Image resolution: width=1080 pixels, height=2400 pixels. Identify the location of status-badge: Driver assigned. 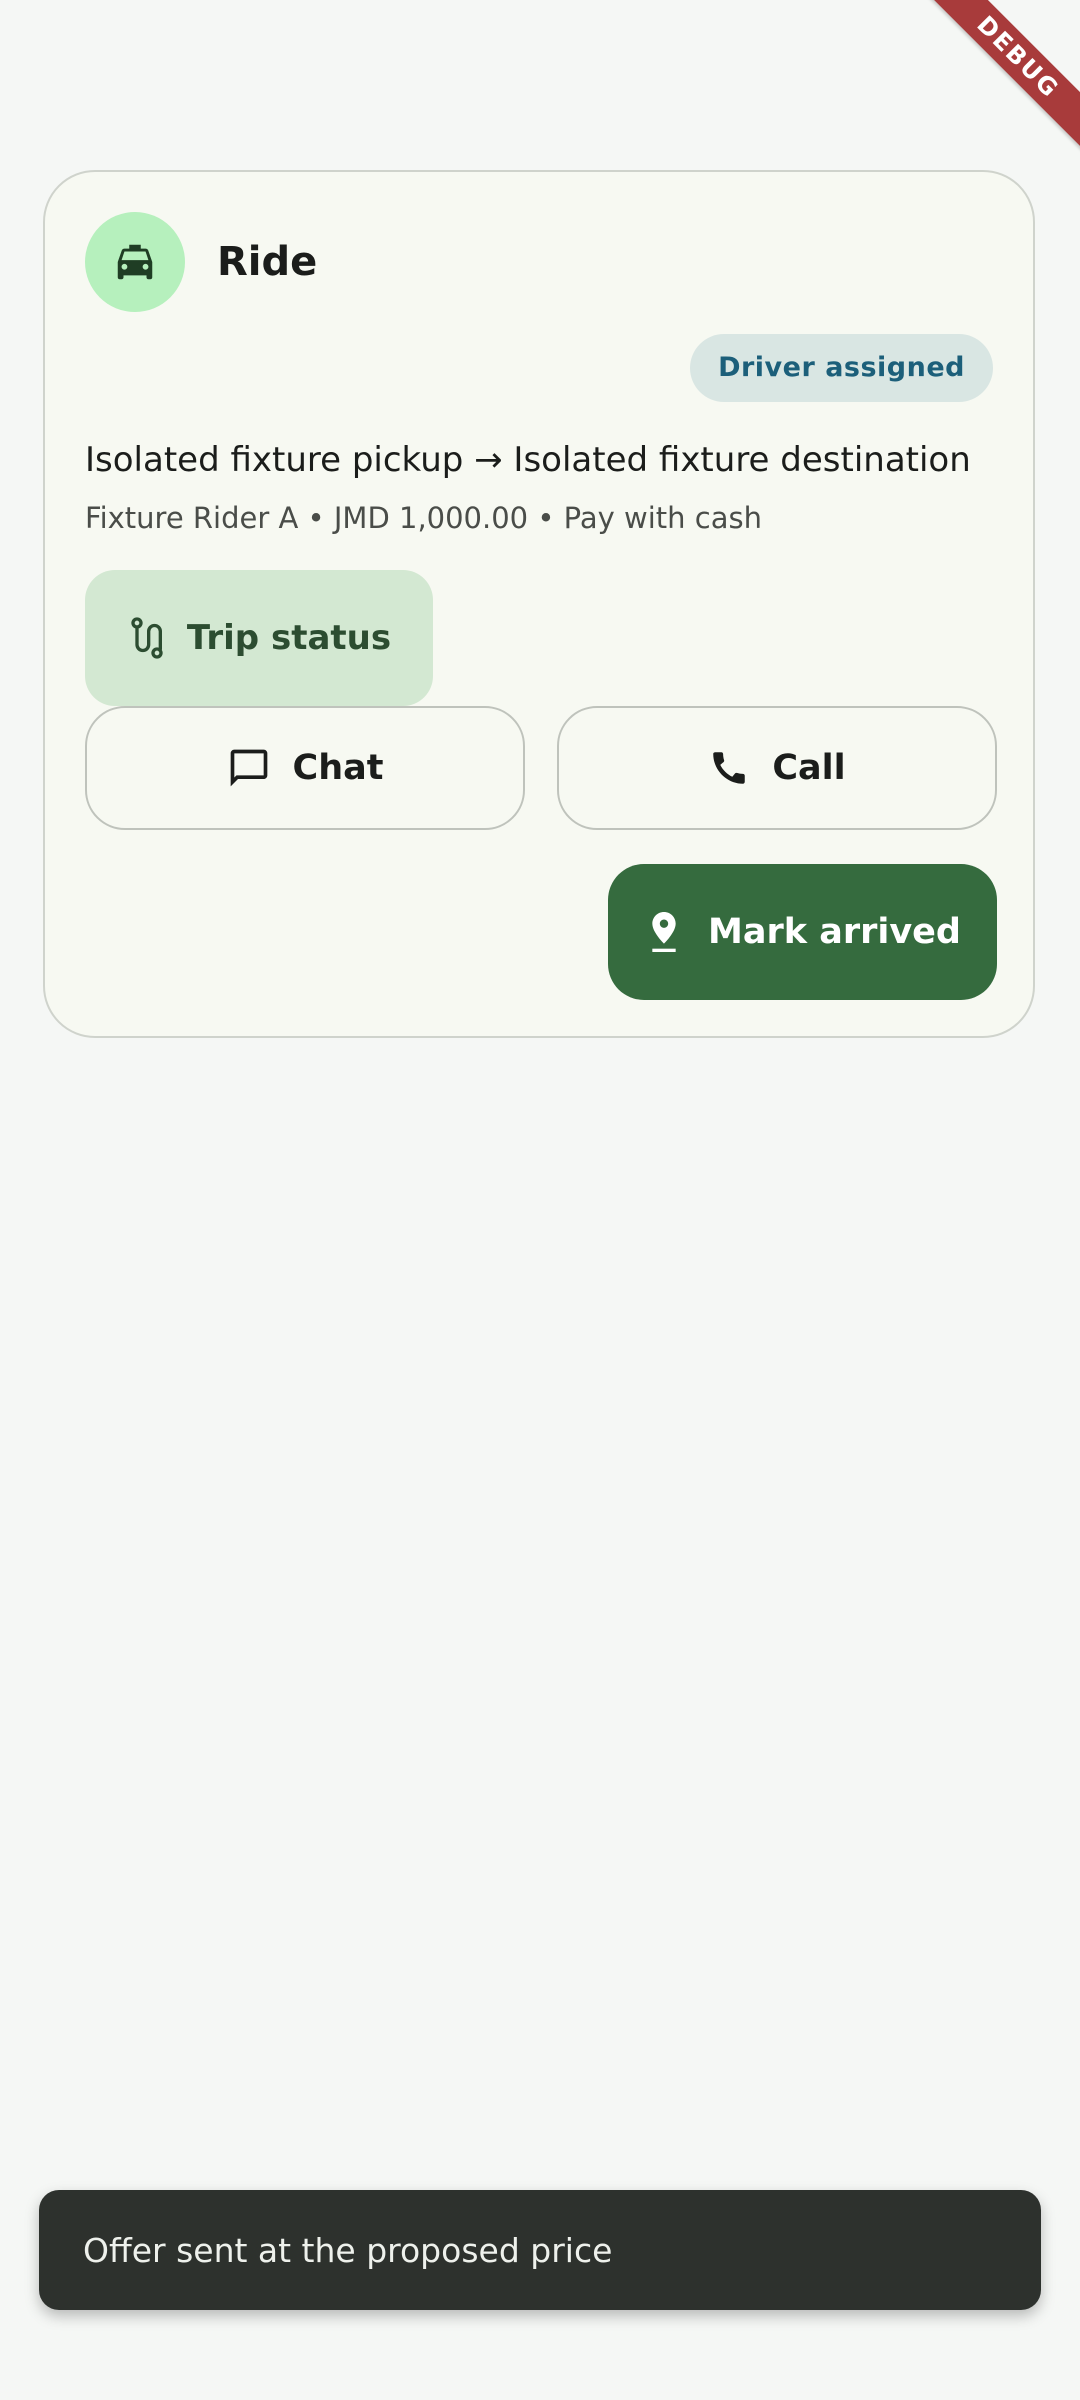
(841, 368).